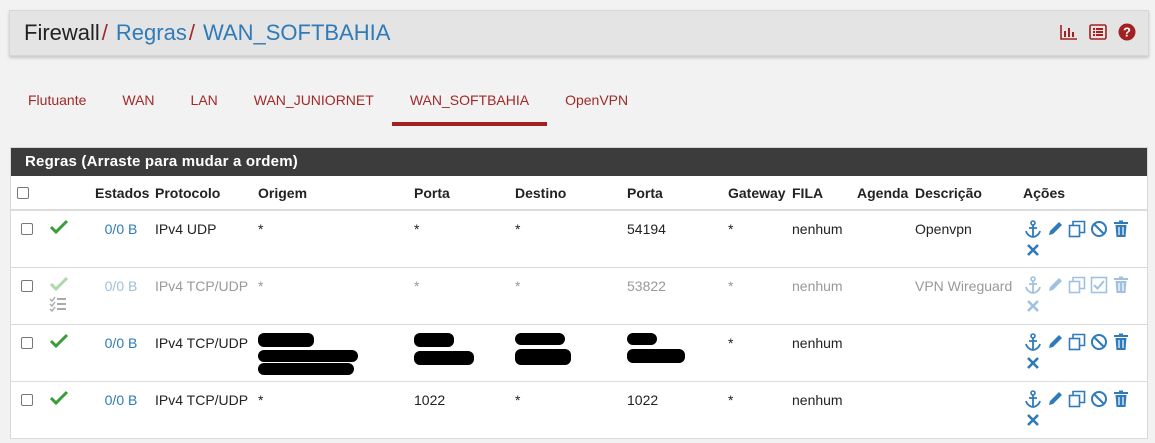 Image resolution: width=1155 pixels, height=443 pixels. I want to click on col-protocolo: Protocolo, so click(202, 193).